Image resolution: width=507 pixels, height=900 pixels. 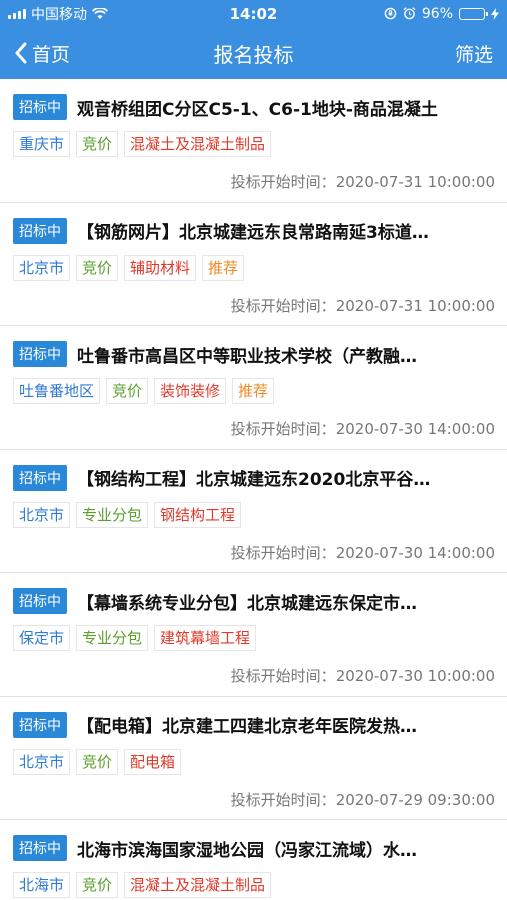 I want to click on nav-bar: 首页 报名投标 筛选, so click(x=253, y=53).